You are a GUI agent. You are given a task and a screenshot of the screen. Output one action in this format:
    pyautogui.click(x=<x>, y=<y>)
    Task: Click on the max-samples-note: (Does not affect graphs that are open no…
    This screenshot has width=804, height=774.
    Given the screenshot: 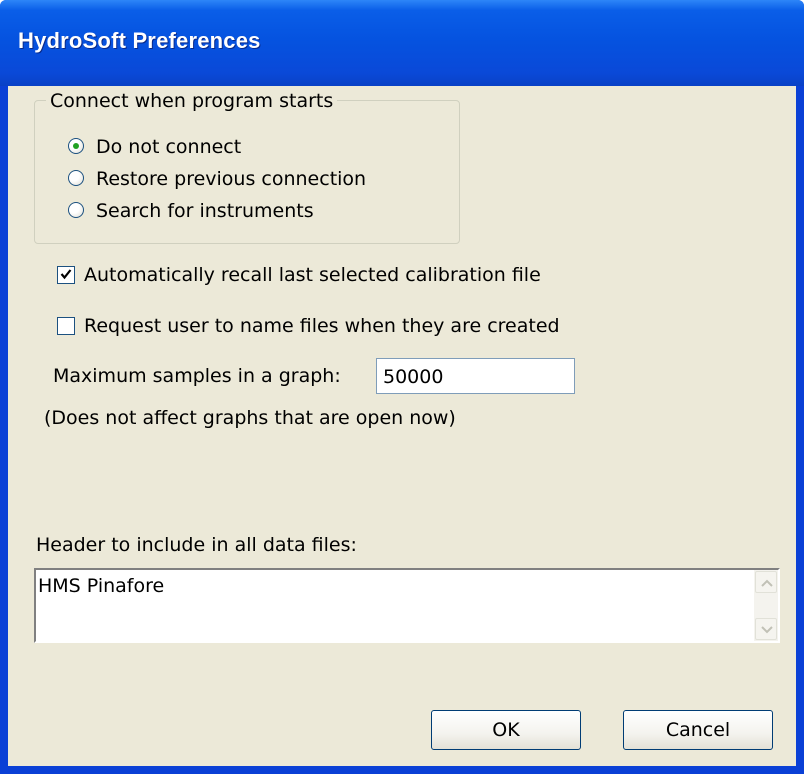 What is the action you would take?
    pyautogui.click(x=250, y=418)
    